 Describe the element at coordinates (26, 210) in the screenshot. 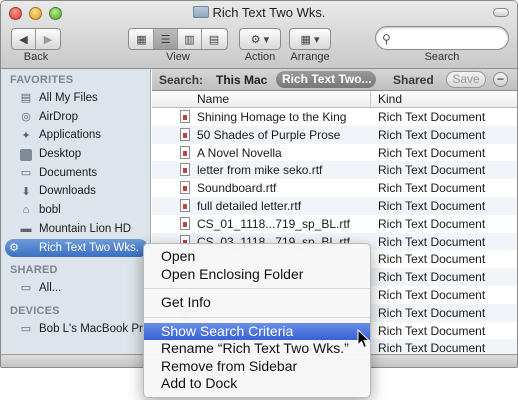

I see `home-icon: ⌂` at that location.